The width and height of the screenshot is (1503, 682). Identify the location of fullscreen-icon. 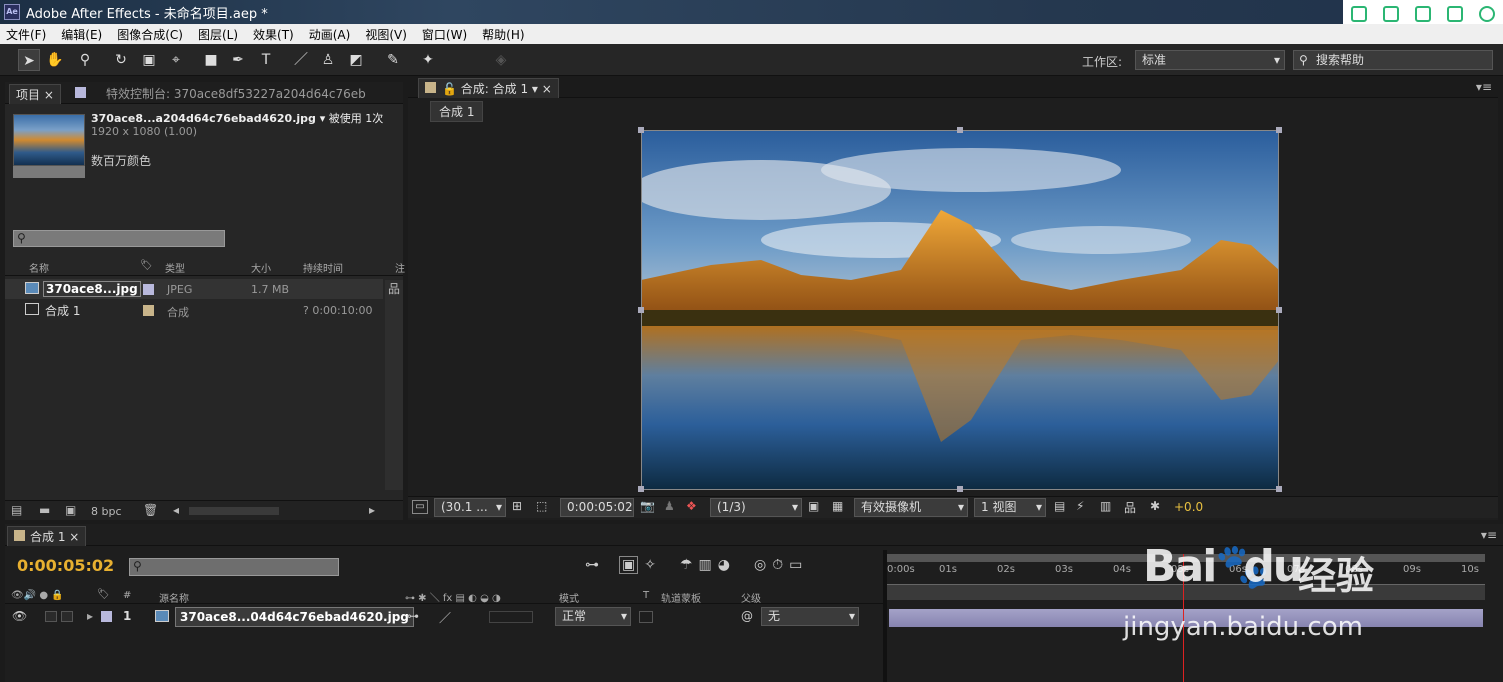
(1391, 14).